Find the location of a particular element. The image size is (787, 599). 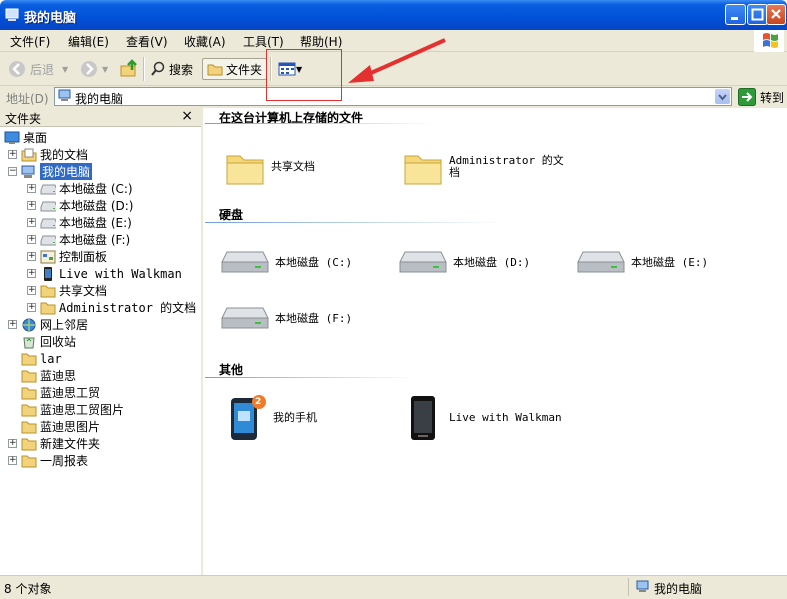

group-header-other: 其他 is located at coordinates (231, 370).